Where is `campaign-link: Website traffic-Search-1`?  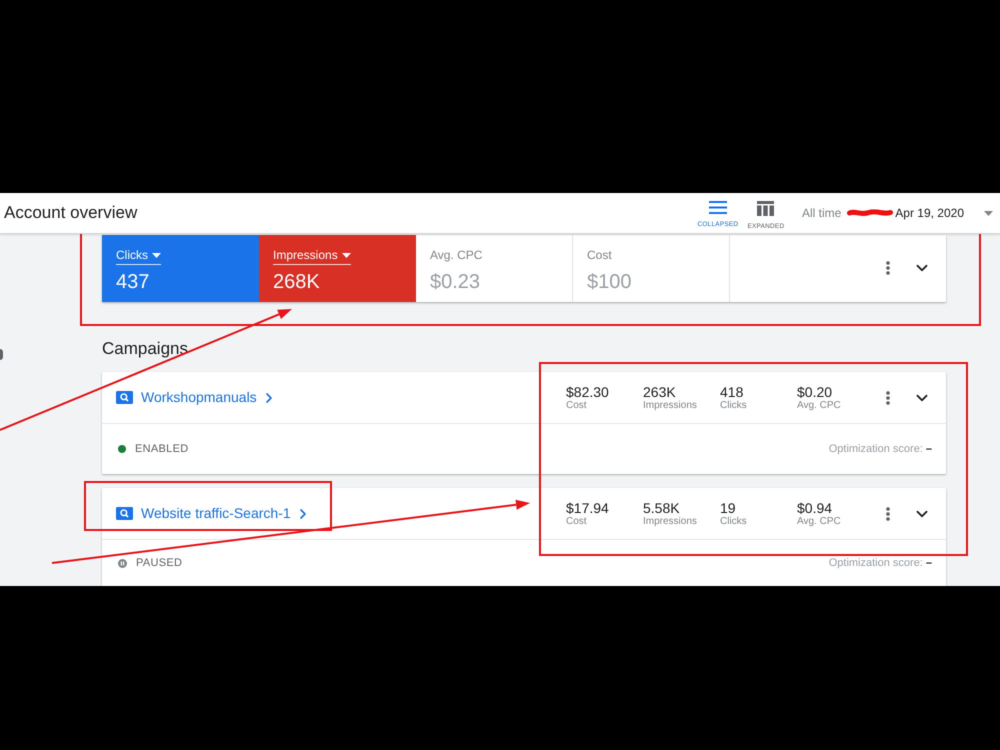
campaign-link: Website traffic-Search-1 is located at coordinates (226, 513).